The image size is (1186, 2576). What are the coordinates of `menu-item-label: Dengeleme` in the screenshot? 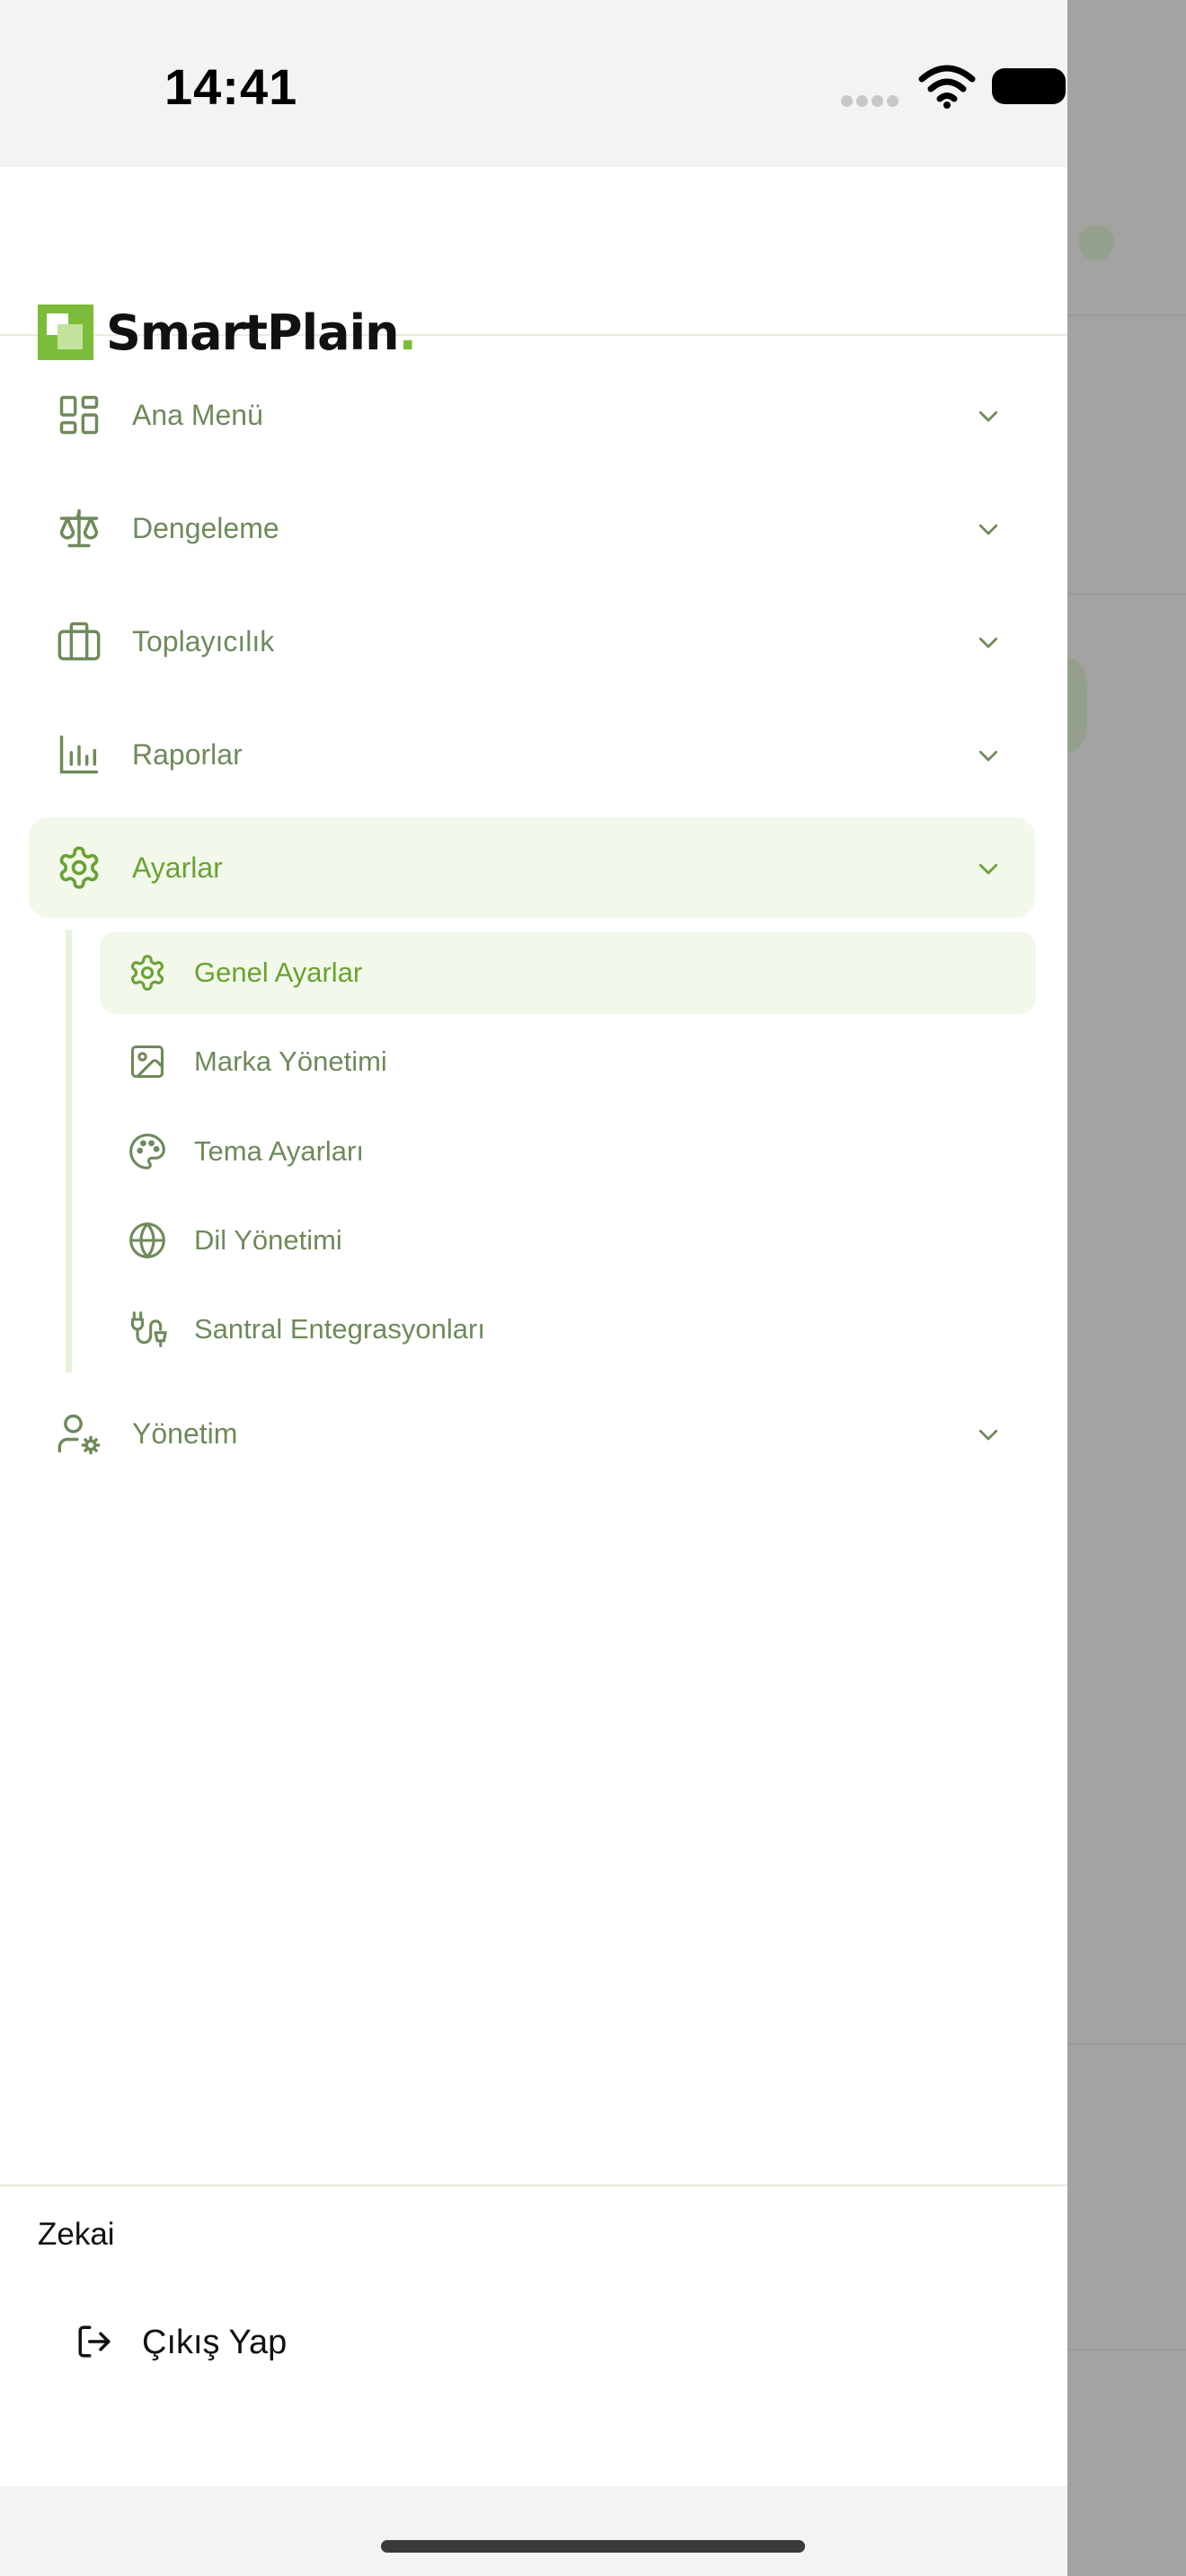 It's located at (205, 528).